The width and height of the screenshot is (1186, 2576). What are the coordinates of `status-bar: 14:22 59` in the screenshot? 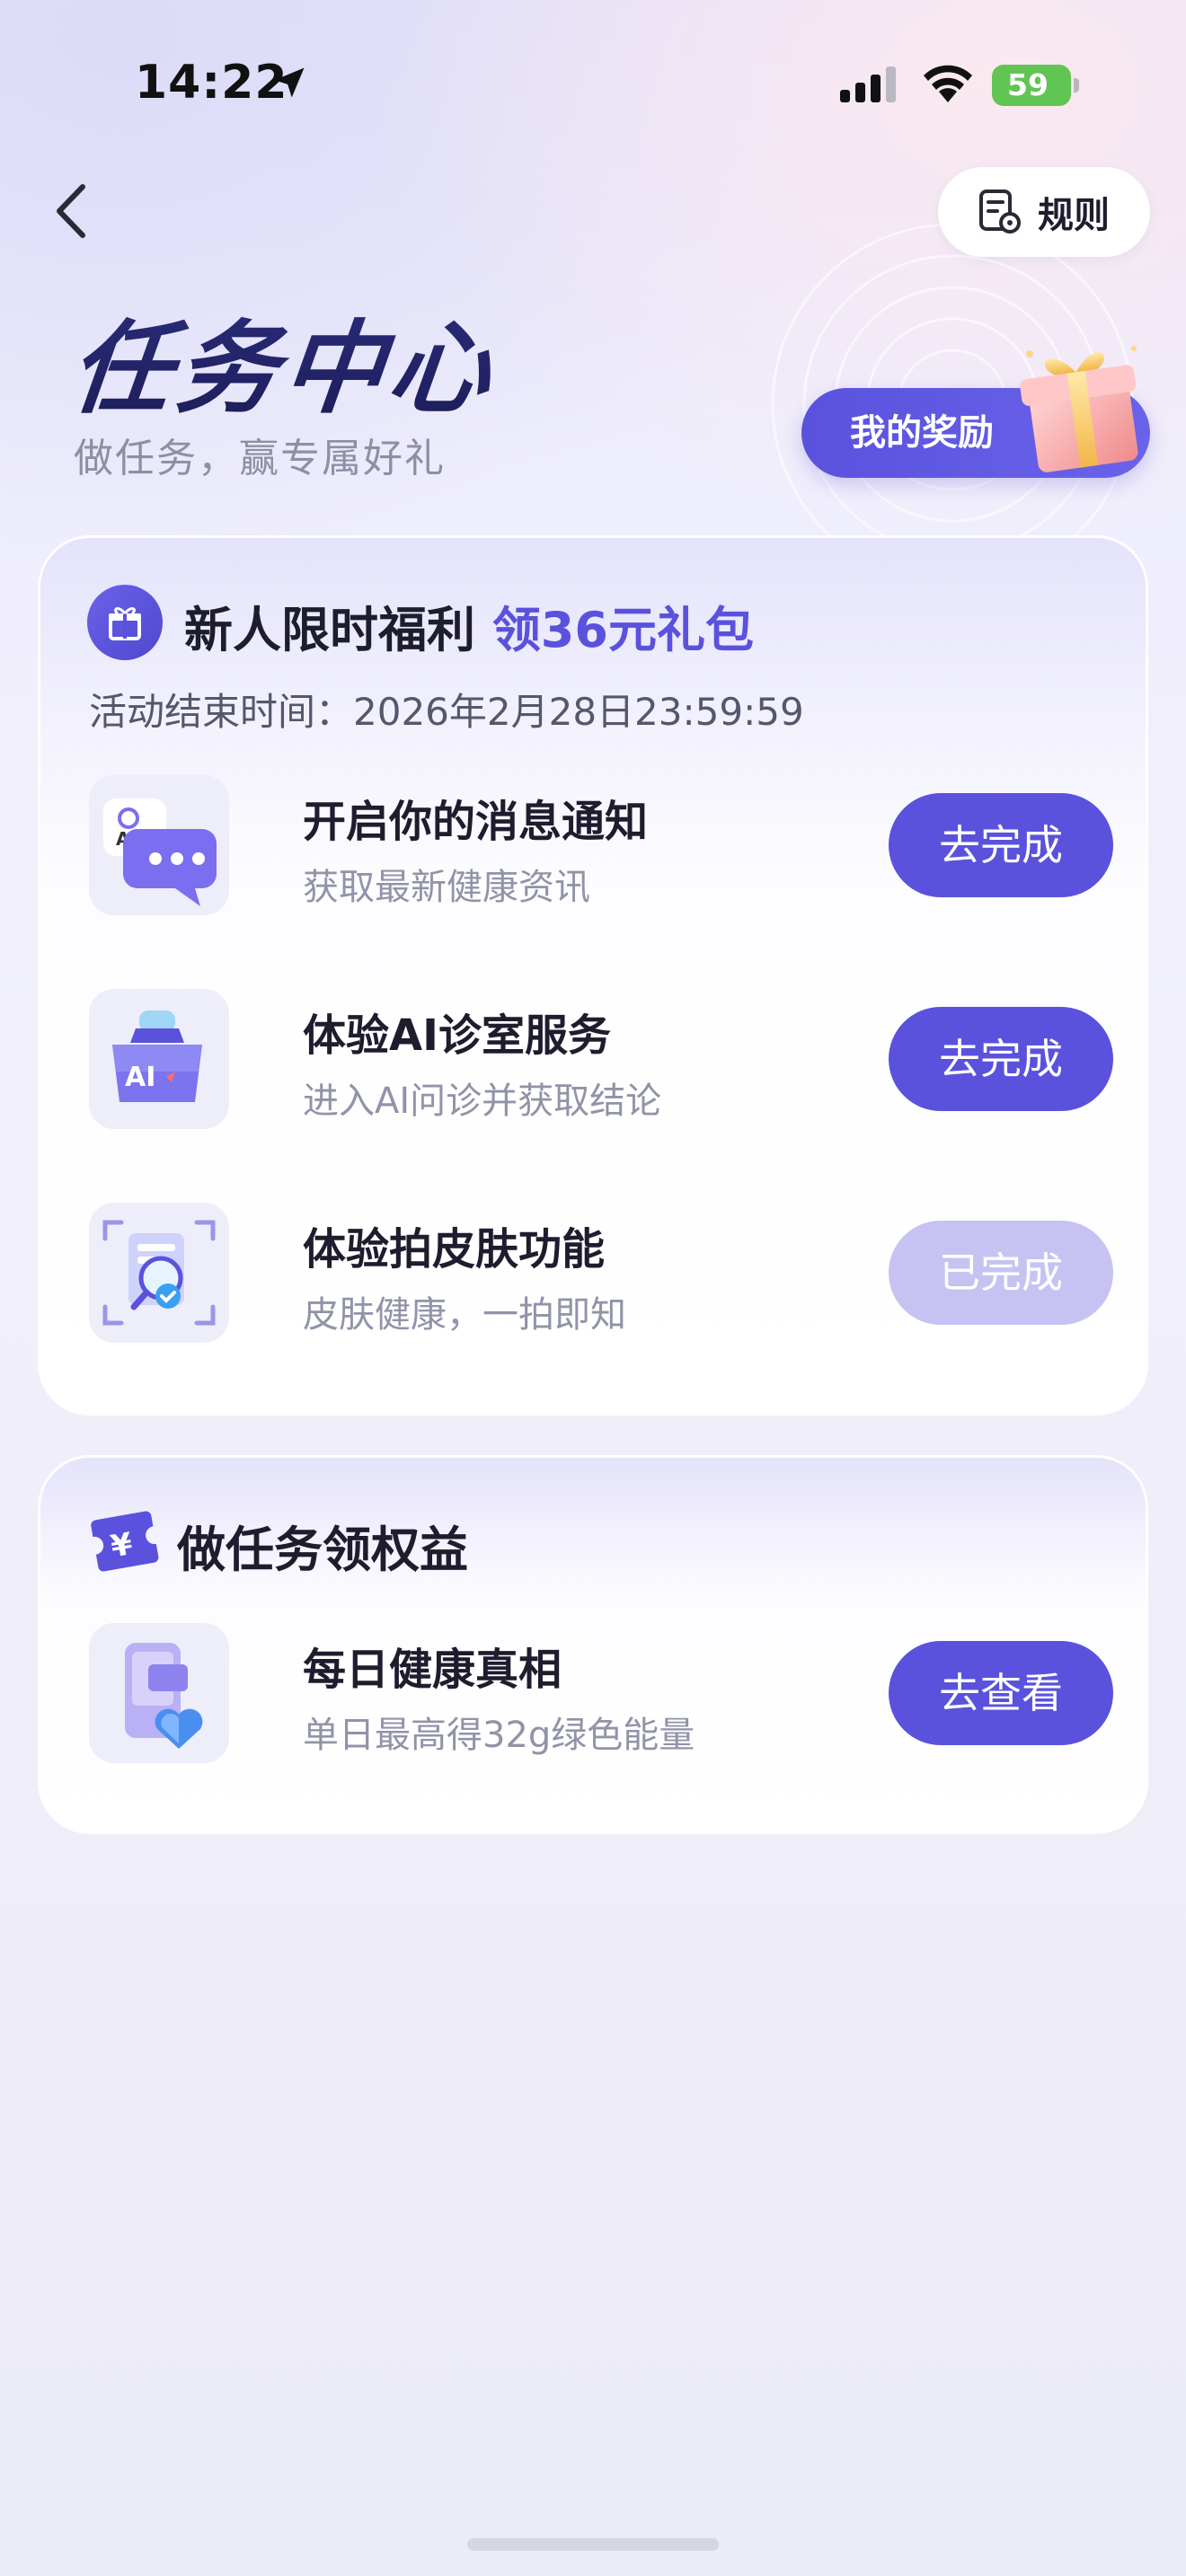 It's located at (593, 85).